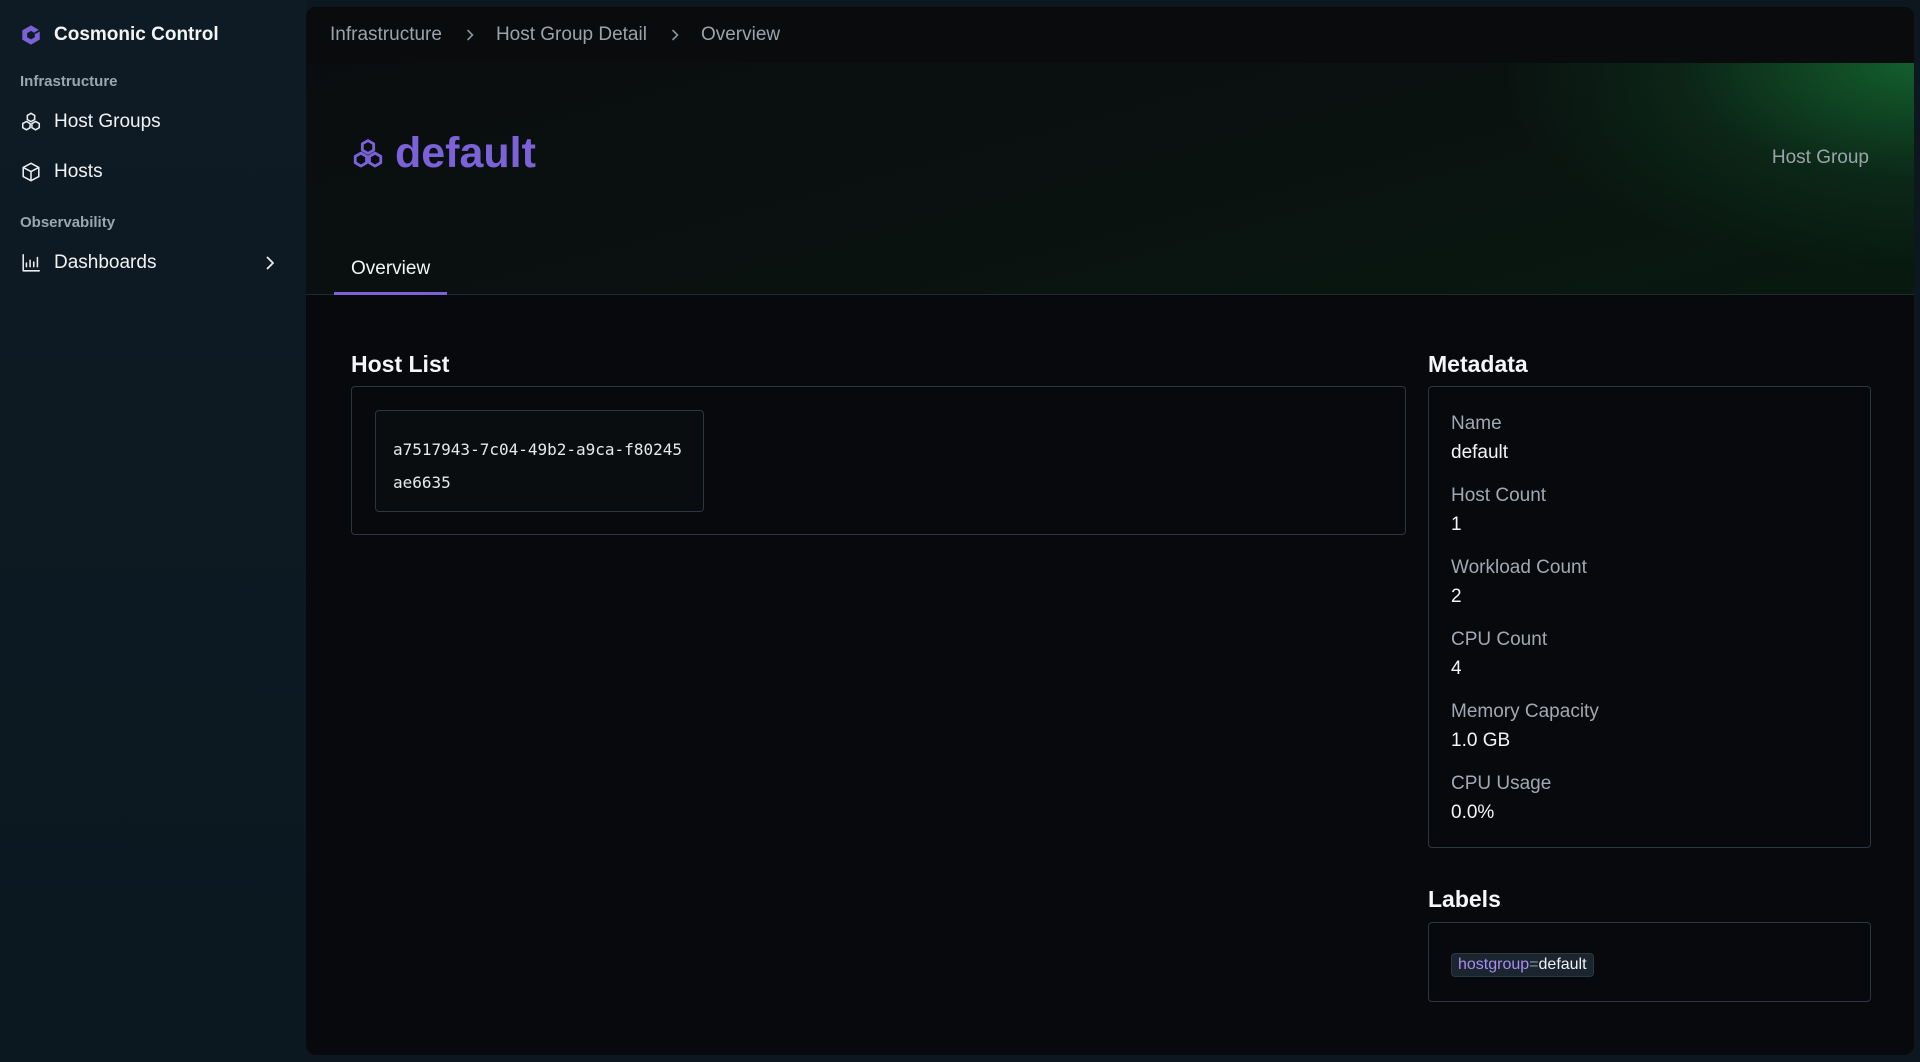  I want to click on metadata-row-name: Name default, so click(1660, 449).